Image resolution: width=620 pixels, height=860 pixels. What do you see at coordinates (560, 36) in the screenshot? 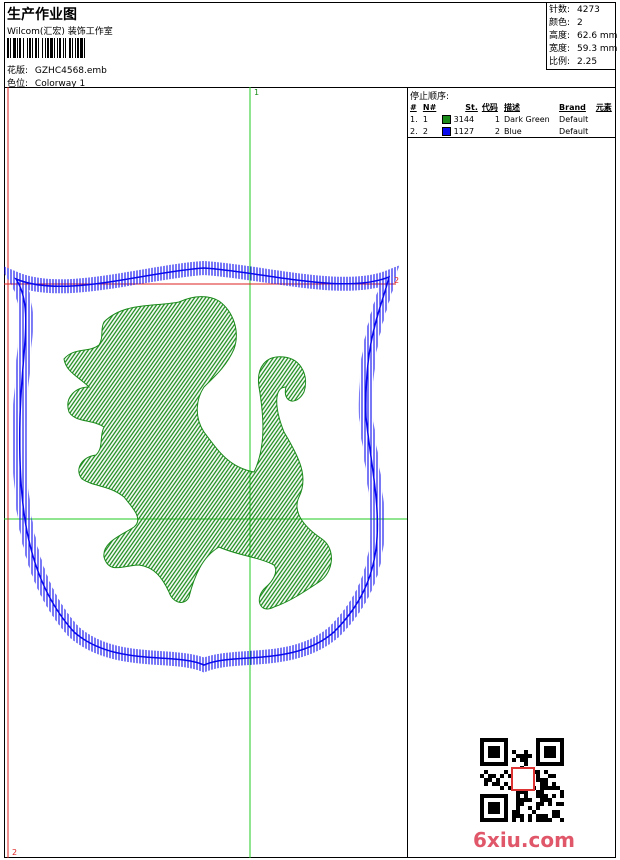
I see `height-label: 高度:` at bounding box center [560, 36].